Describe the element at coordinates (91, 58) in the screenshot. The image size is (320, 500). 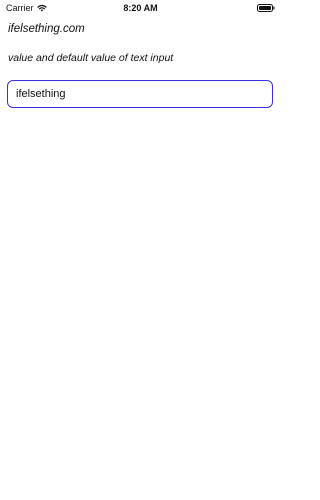
I see `page-subtitle: value and default value of text input` at that location.